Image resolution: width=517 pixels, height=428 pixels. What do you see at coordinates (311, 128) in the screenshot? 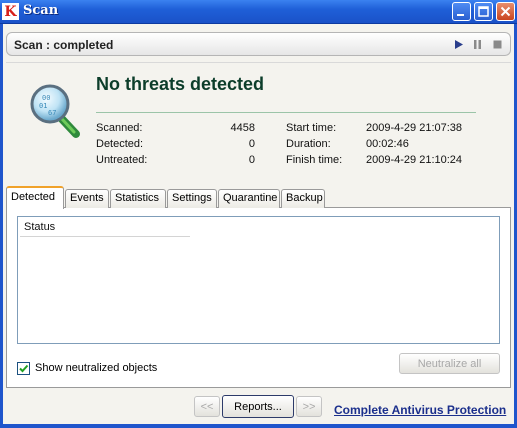
I see `stat-label-start-time: Start time:` at bounding box center [311, 128].